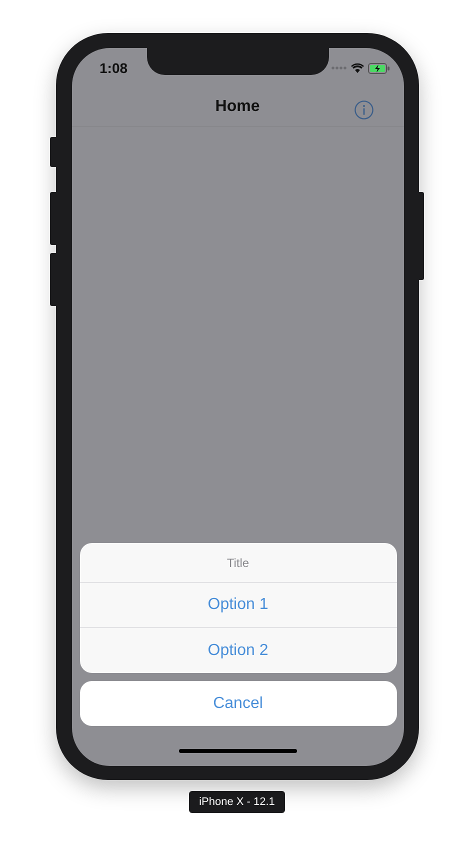 This screenshot has height=843, width=474. Describe the element at coordinates (238, 563) in the screenshot. I see `sheet-title: Title` at that location.